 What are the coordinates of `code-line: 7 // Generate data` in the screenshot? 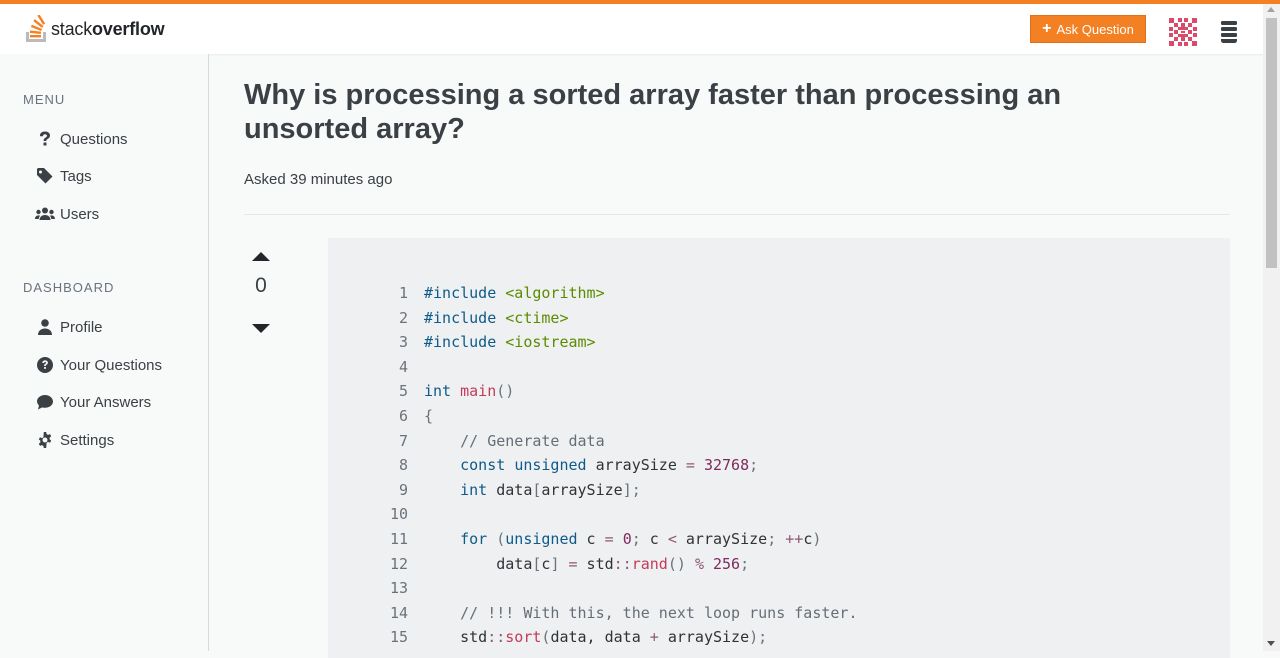 It's located at (617, 441).